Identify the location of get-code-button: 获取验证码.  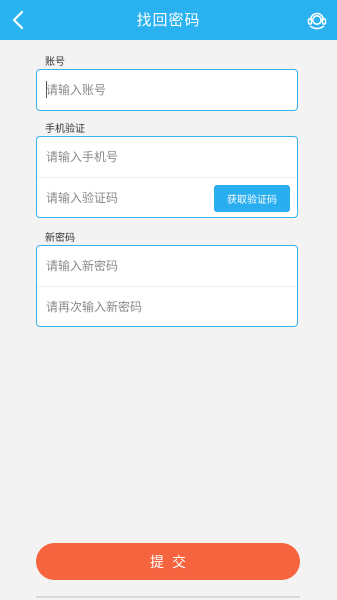
(252, 198).